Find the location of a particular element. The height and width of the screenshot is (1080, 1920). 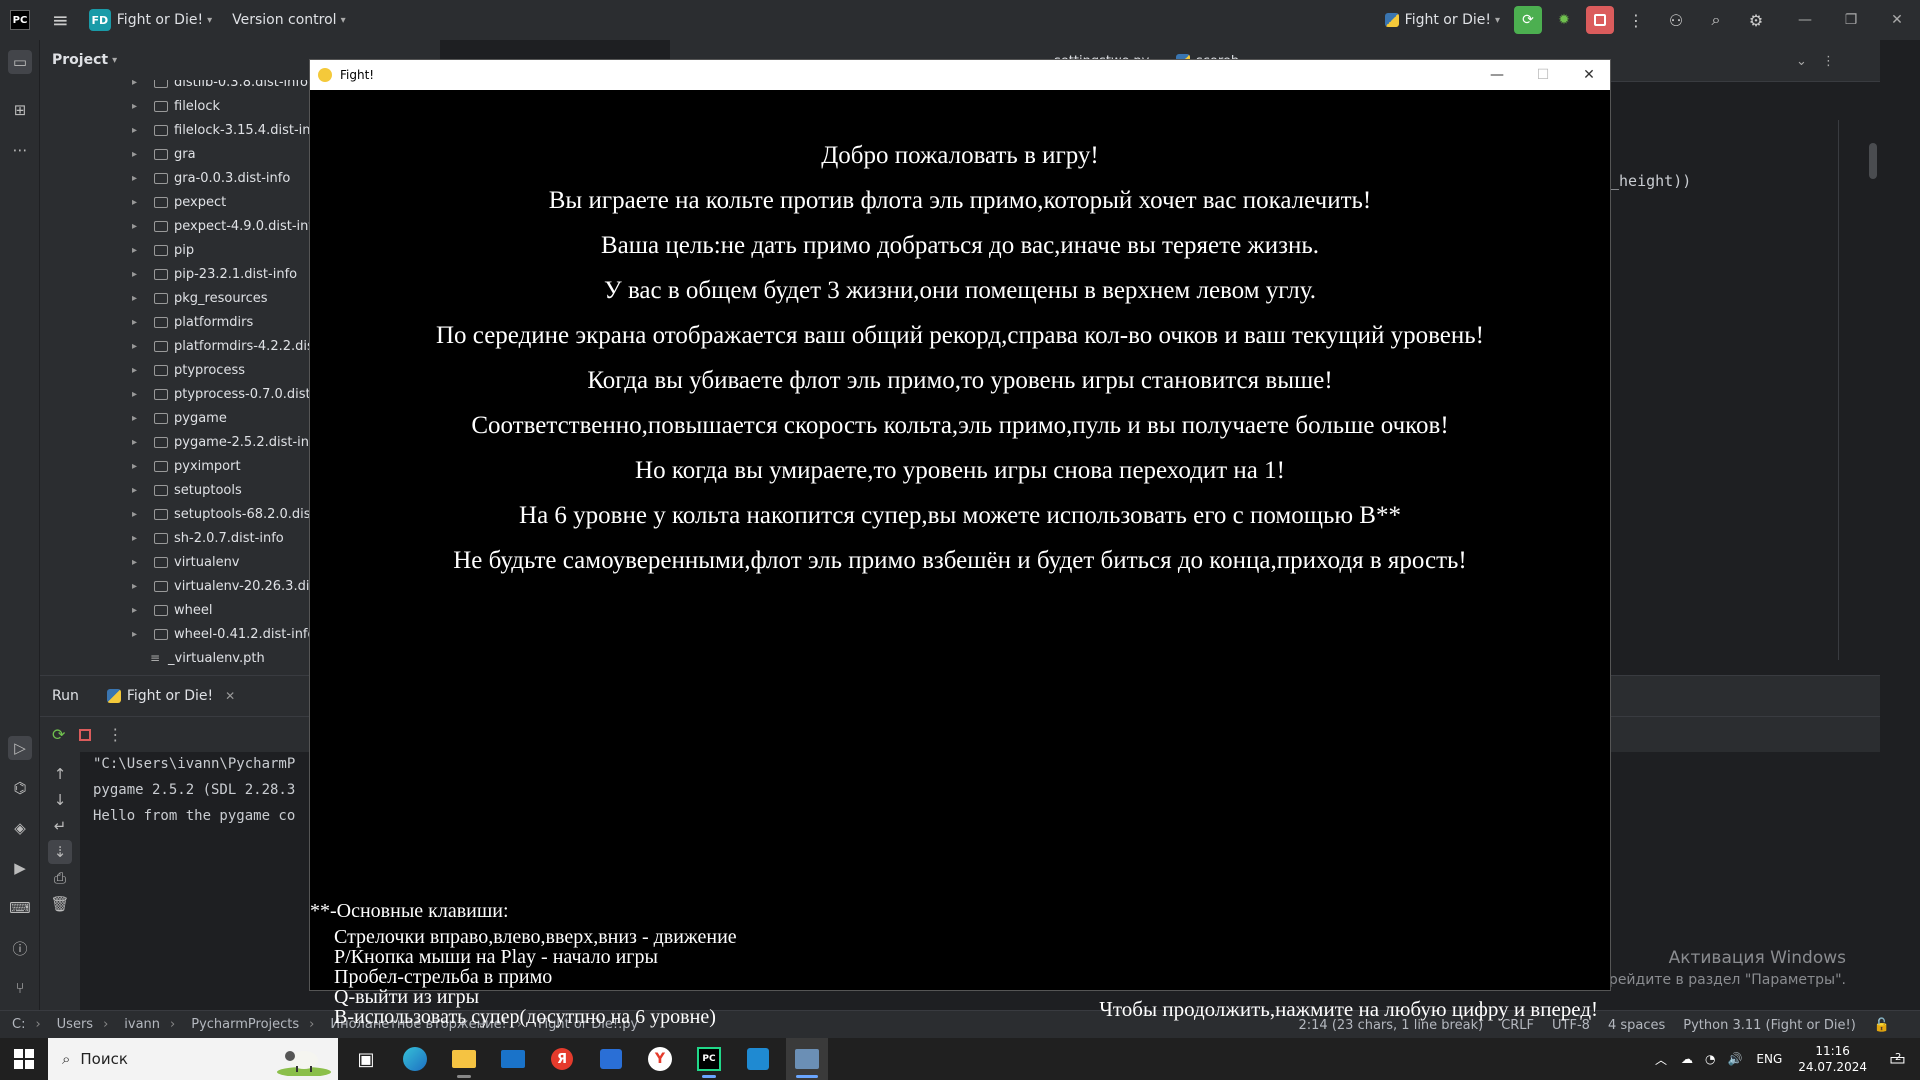

tree-folder-row: ▸ filelock-3.15.4.dist-info is located at coordinates (181, 130).